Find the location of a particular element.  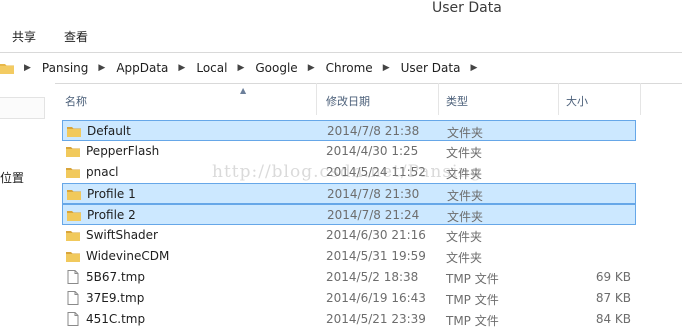

tab-share: 共享 is located at coordinates (24, 36).